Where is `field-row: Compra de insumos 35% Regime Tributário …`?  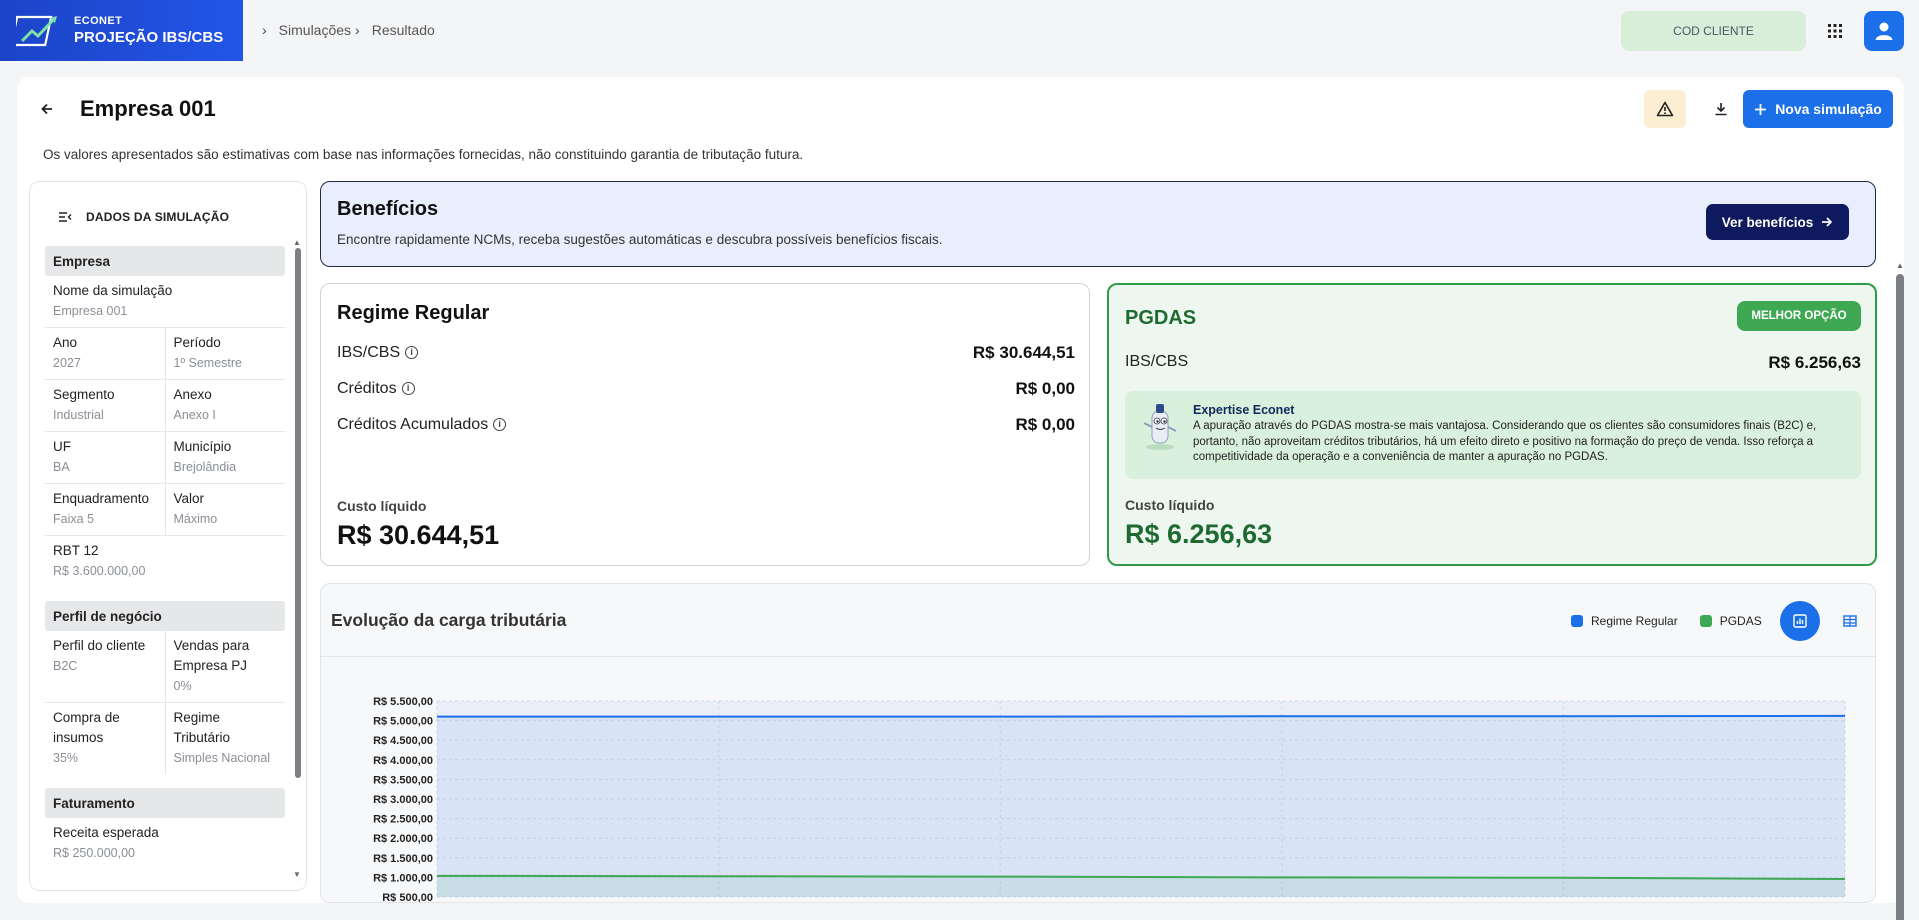
field-row: Compra de insumos 35% Regime Tributário … is located at coordinates (165, 738).